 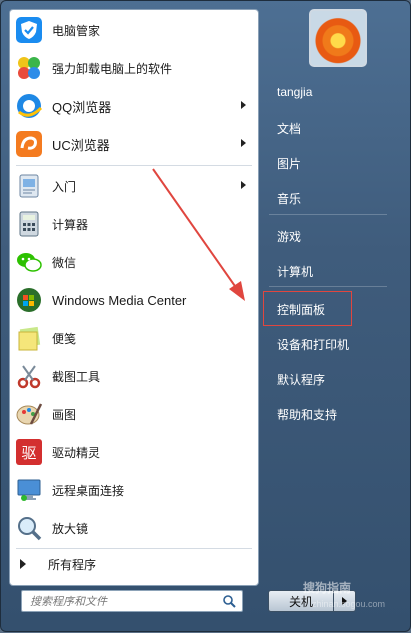 What do you see at coordinates (289, 198) in the screenshot?
I see `right-item-music: 音乐` at bounding box center [289, 198].